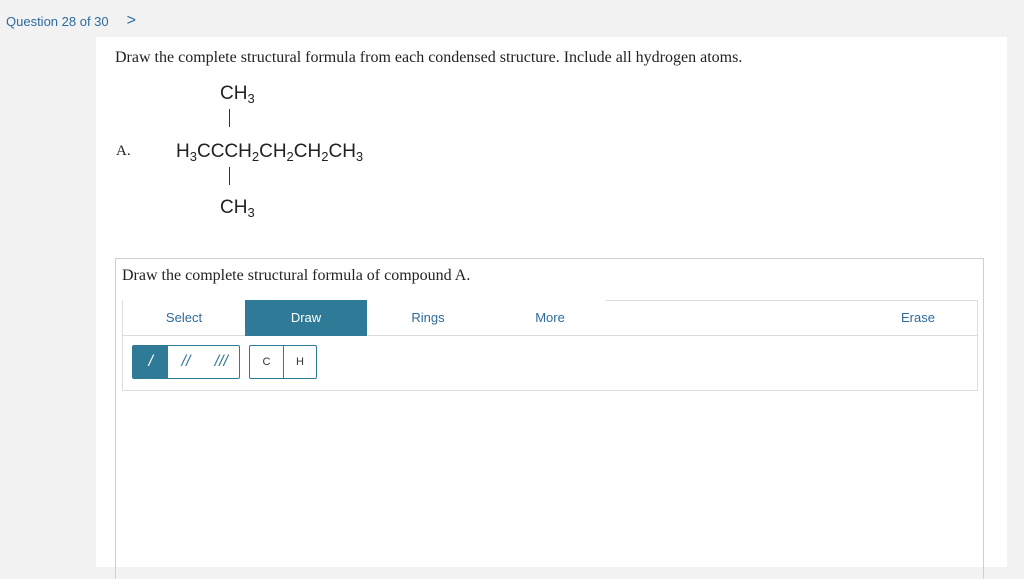  I want to click on single-bond-button: /, so click(151, 362).